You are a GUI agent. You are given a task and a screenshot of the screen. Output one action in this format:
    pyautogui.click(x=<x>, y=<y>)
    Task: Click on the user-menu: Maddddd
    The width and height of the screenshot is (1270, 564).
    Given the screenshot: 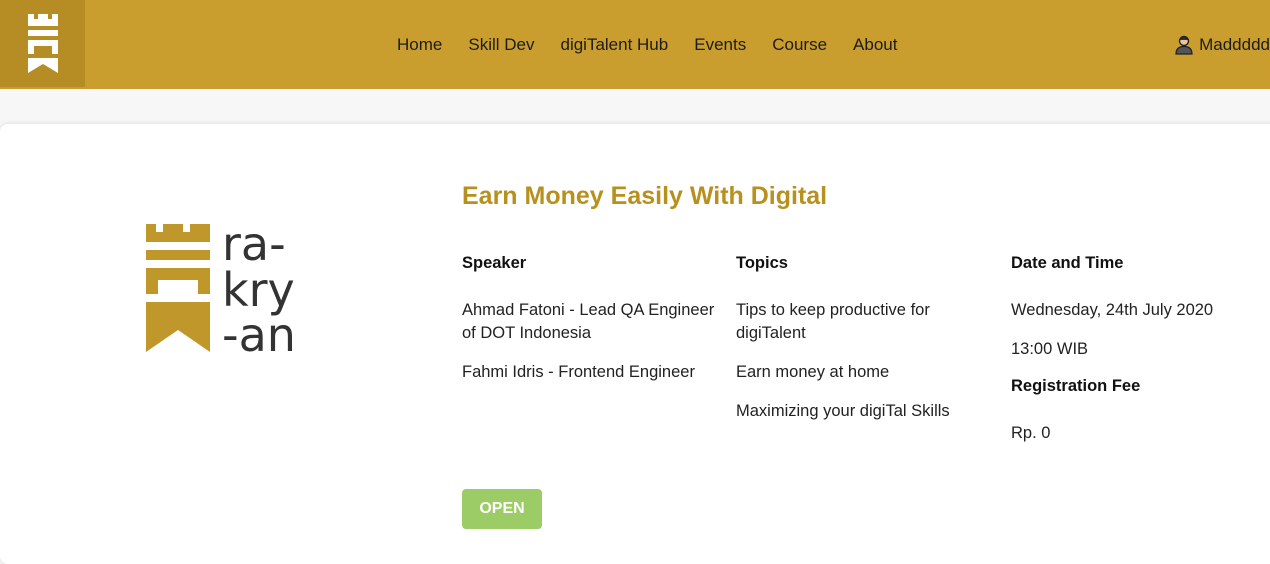 What is the action you would take?
    pyautogui.click(x=1222, y=44)
    